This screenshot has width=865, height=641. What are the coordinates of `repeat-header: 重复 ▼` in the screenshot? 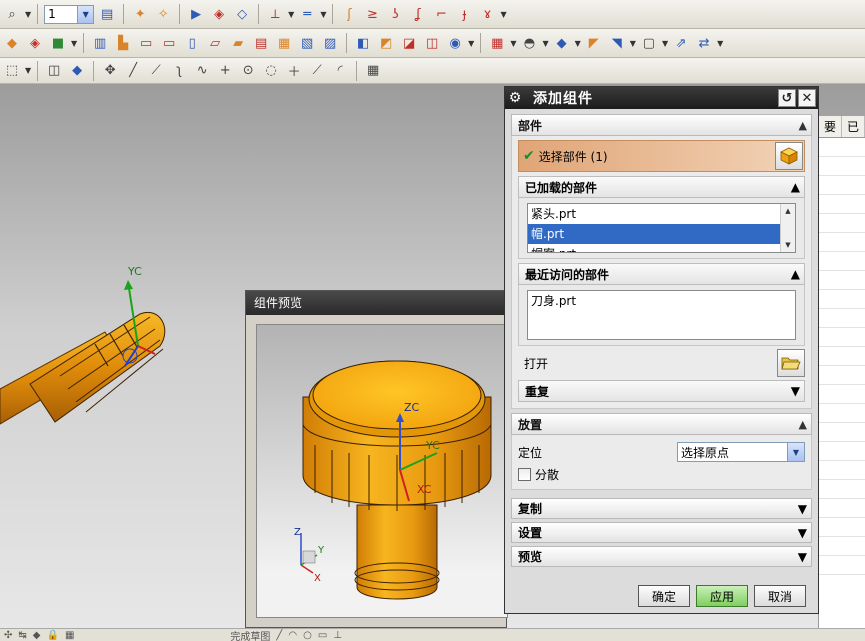 It's located at (661, 391).